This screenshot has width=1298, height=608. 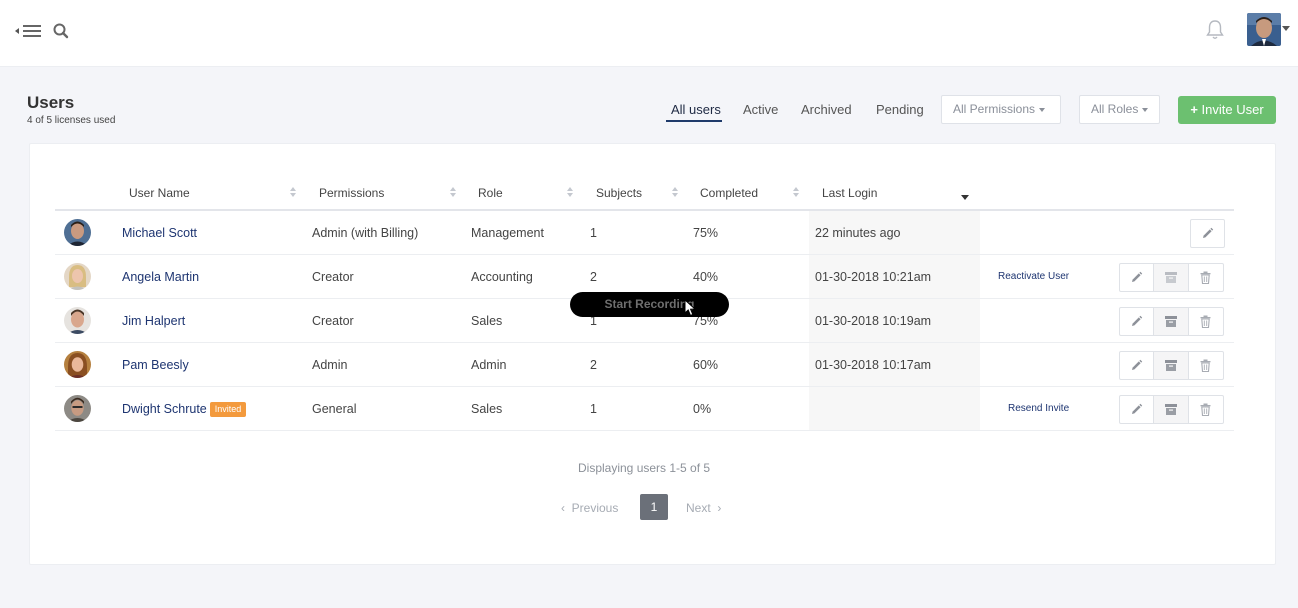 I want to click on tab-archived: Archived, so click(x=826, y=109).